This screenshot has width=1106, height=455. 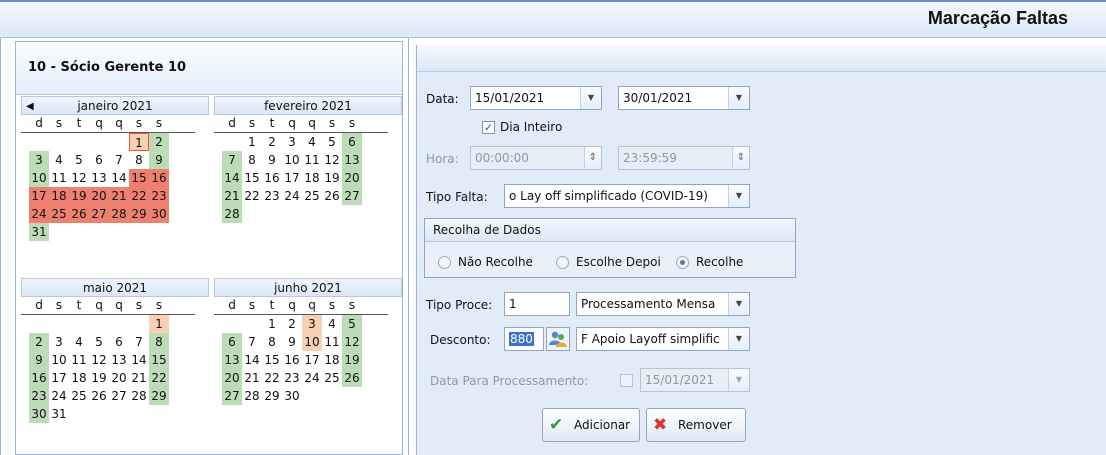 I want to click on data-from-input: 15/01/2021 ▼, so click(x=536, y=98).